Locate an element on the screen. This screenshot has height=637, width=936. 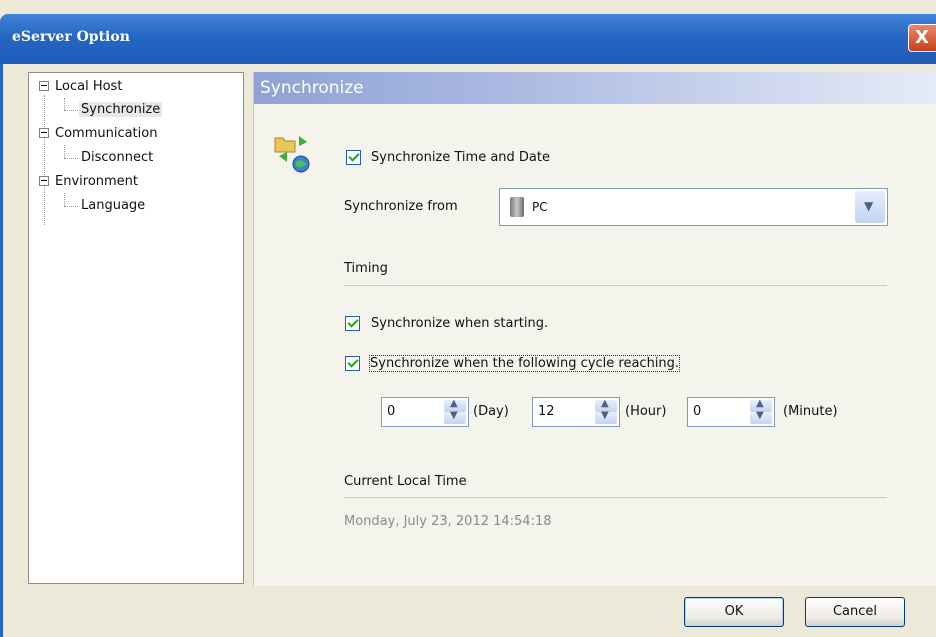
current-time-divider is located at coordinates (615, 497).